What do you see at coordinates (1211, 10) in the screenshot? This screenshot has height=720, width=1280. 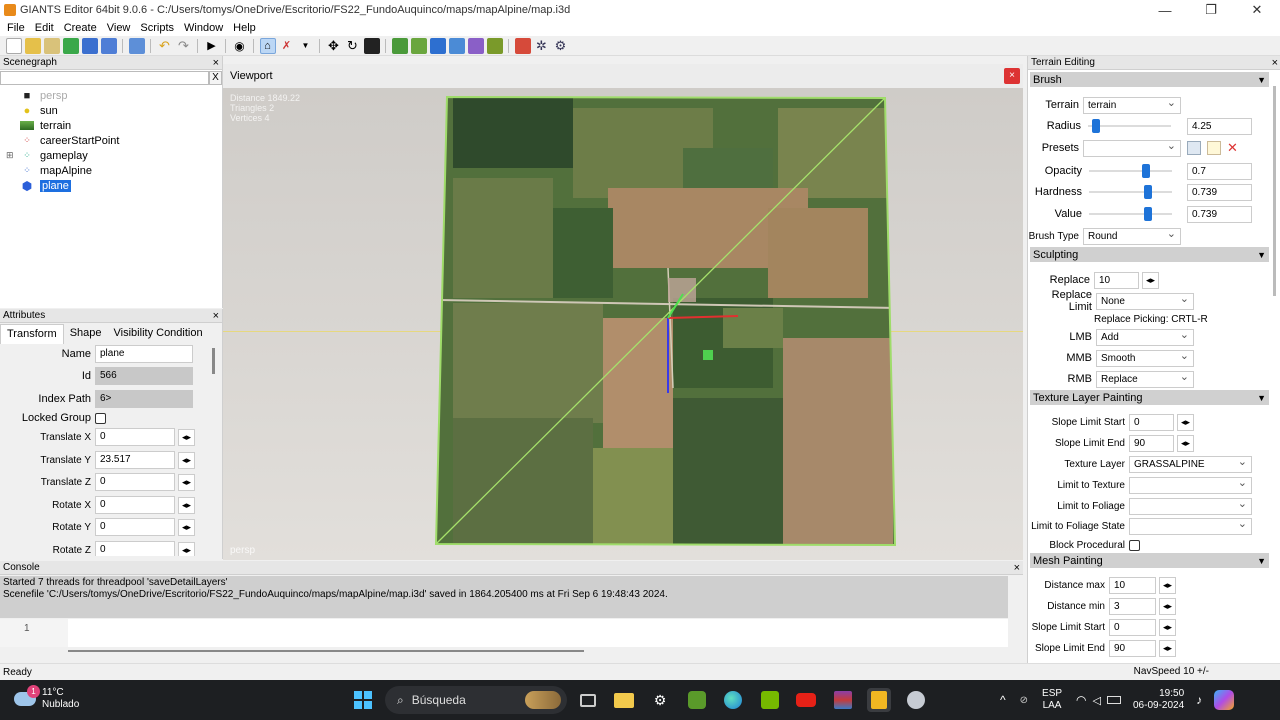 I see `maximize-button: ❐` at bounding box center [1211, 10].